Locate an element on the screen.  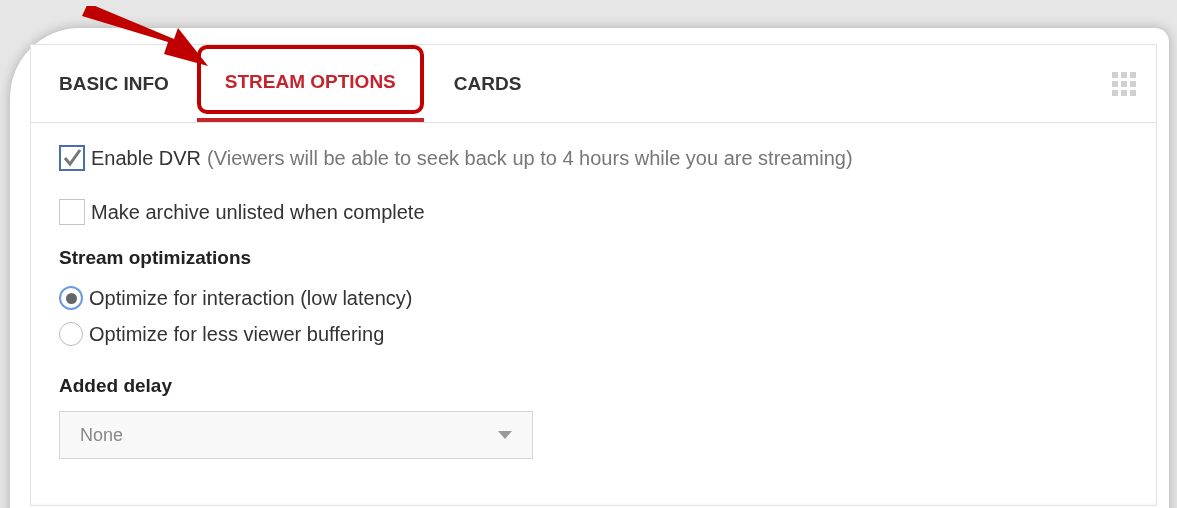
radio-label: Optimize for interaction (low latency) is located at coordinates (251, 298).